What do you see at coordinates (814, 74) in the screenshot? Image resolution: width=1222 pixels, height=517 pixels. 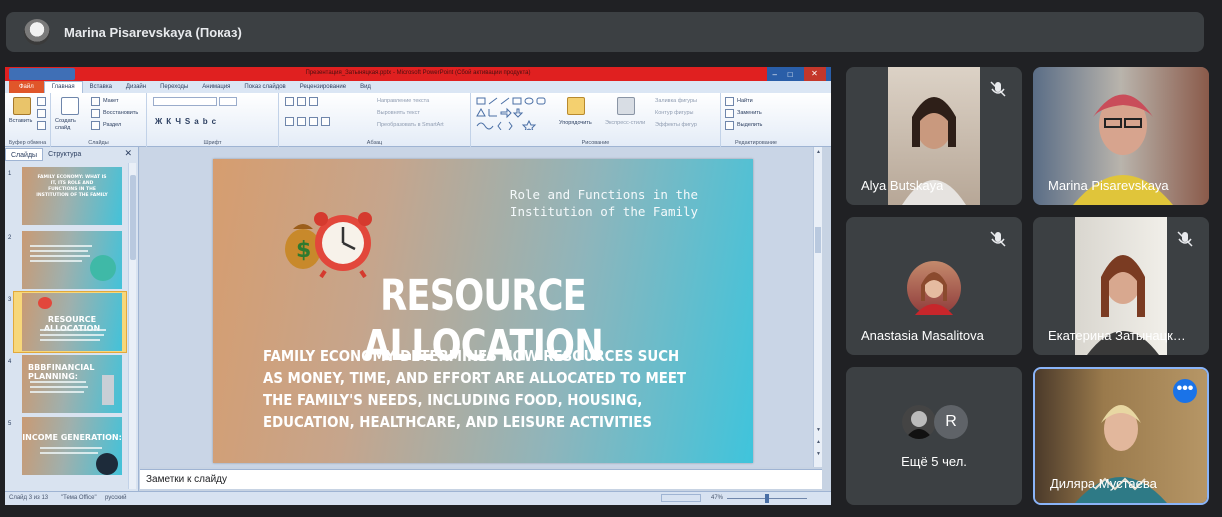 I see `close-icon: ✕` at bounding box center [814, 74].